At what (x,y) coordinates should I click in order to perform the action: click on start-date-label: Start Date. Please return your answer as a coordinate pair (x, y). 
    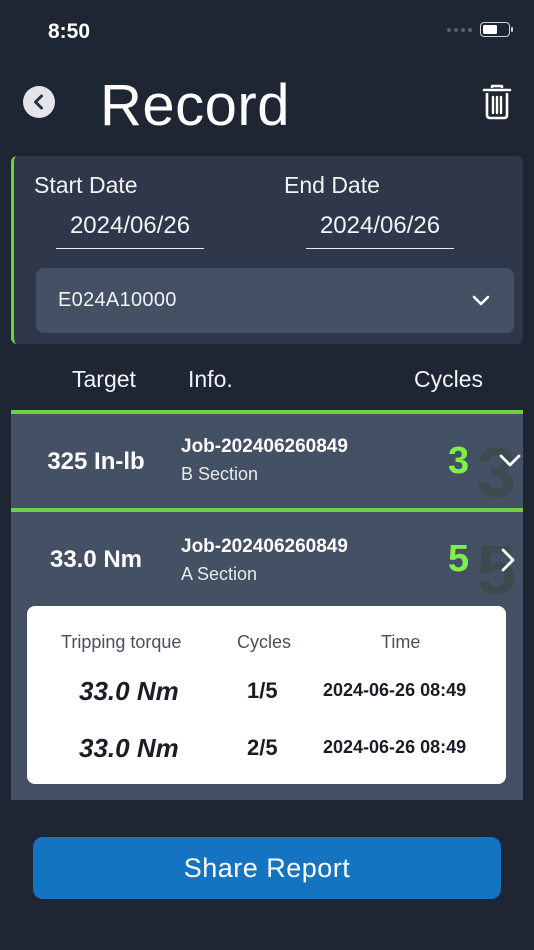
    Looking at the image, I should click on (86, 185).